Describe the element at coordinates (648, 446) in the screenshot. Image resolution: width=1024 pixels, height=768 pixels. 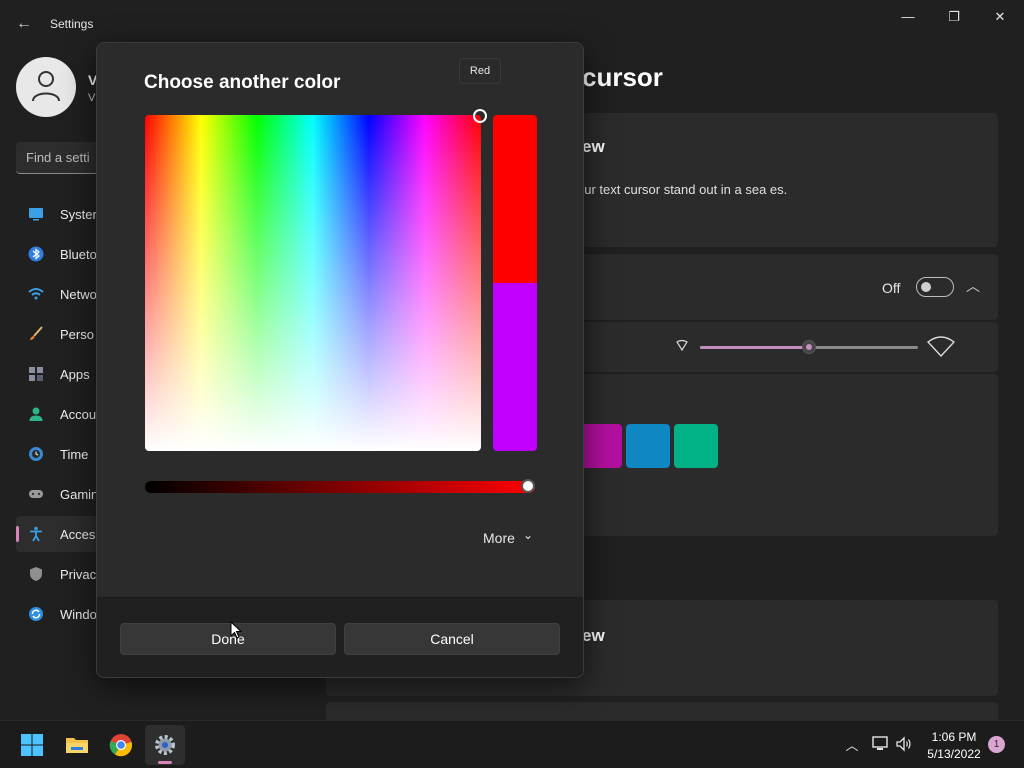
I see `color-swatch-blue` at that location.